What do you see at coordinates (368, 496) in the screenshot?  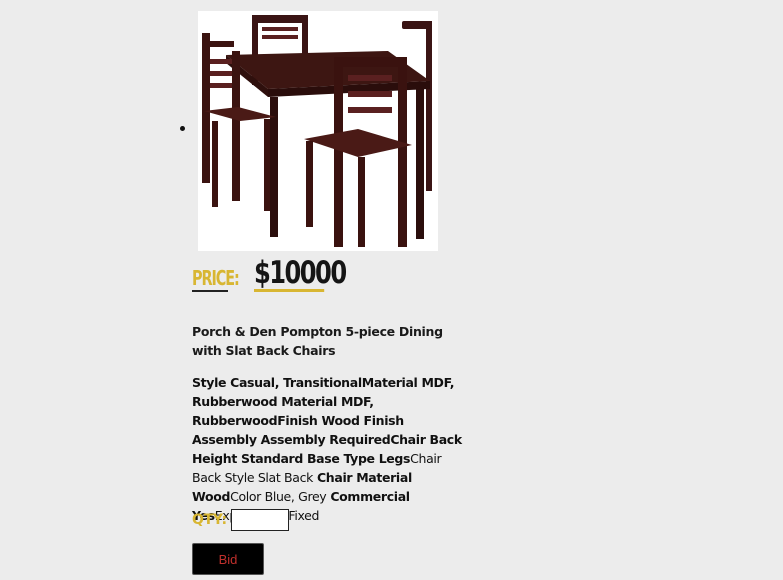 I see `spec-key: Commercial` at bounding box center [368, 496].